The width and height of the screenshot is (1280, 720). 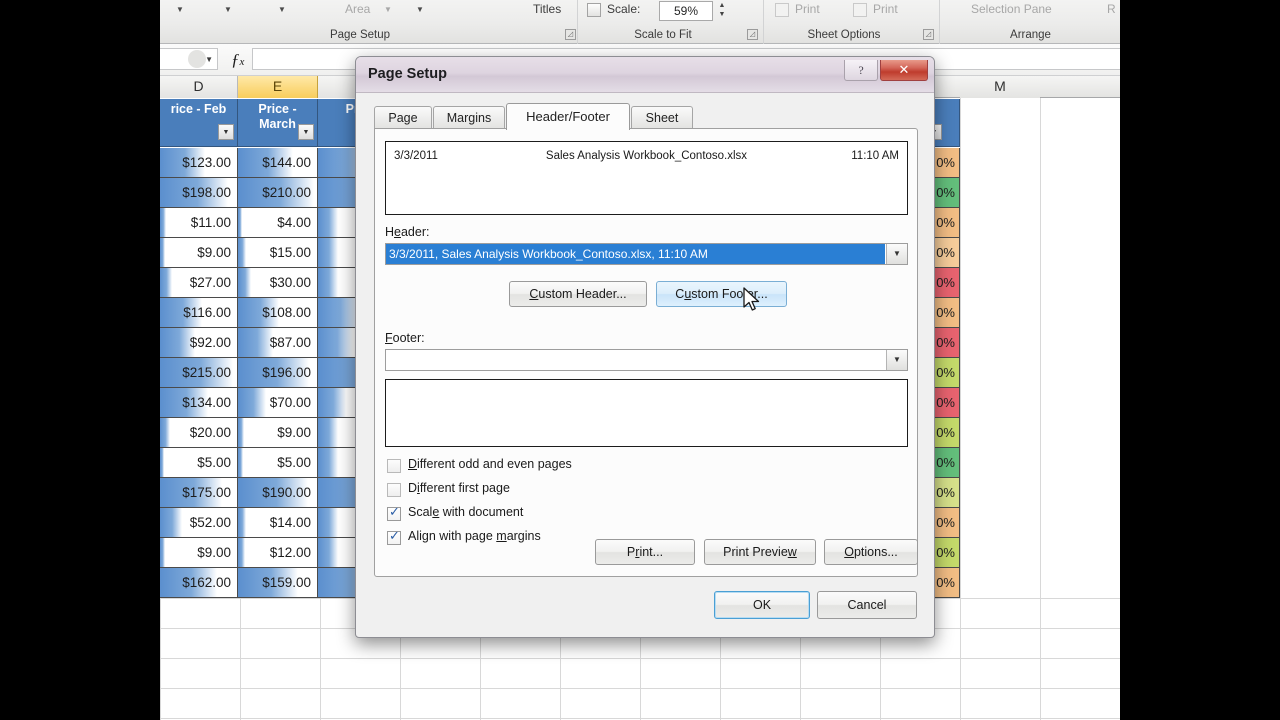 I want to click on cell-value: $11.00, so click(x=210, y=222).